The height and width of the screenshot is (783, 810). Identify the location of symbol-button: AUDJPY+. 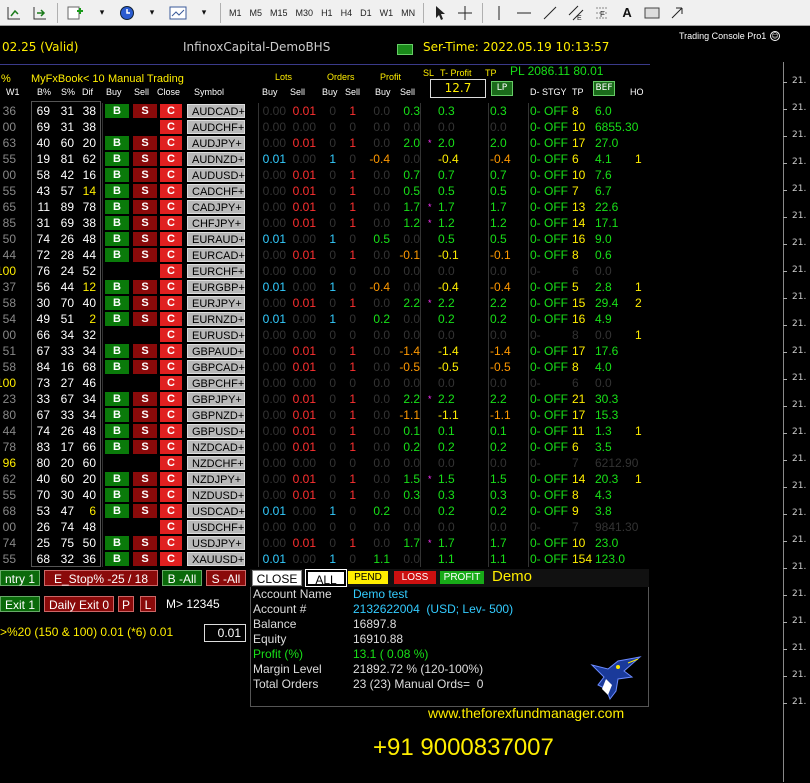
(216, 143).